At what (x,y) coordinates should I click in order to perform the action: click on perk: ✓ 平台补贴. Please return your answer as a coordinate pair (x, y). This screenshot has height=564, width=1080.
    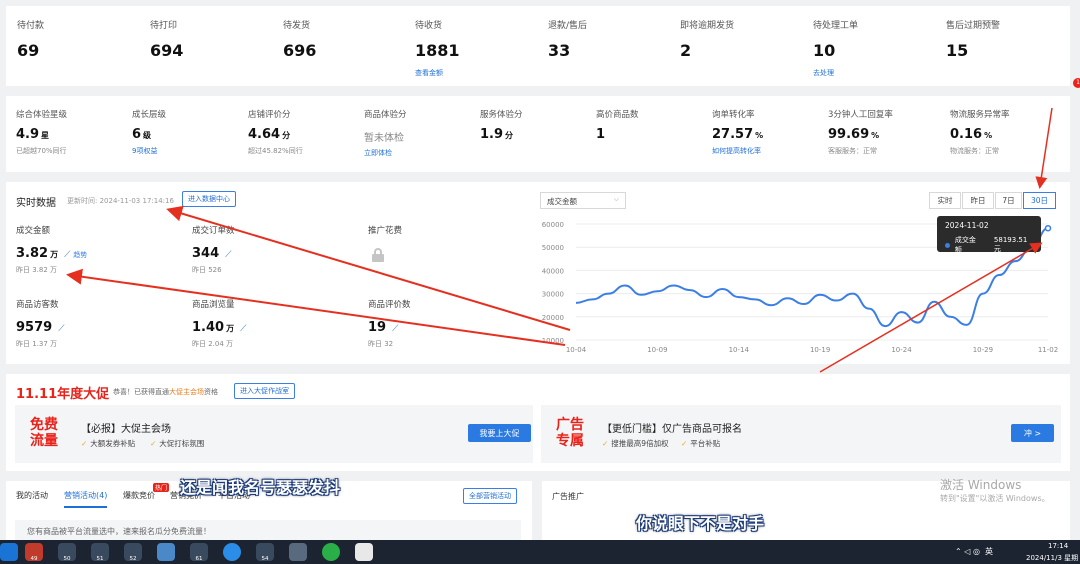
    Looking at the image, I should click on (700, 443).